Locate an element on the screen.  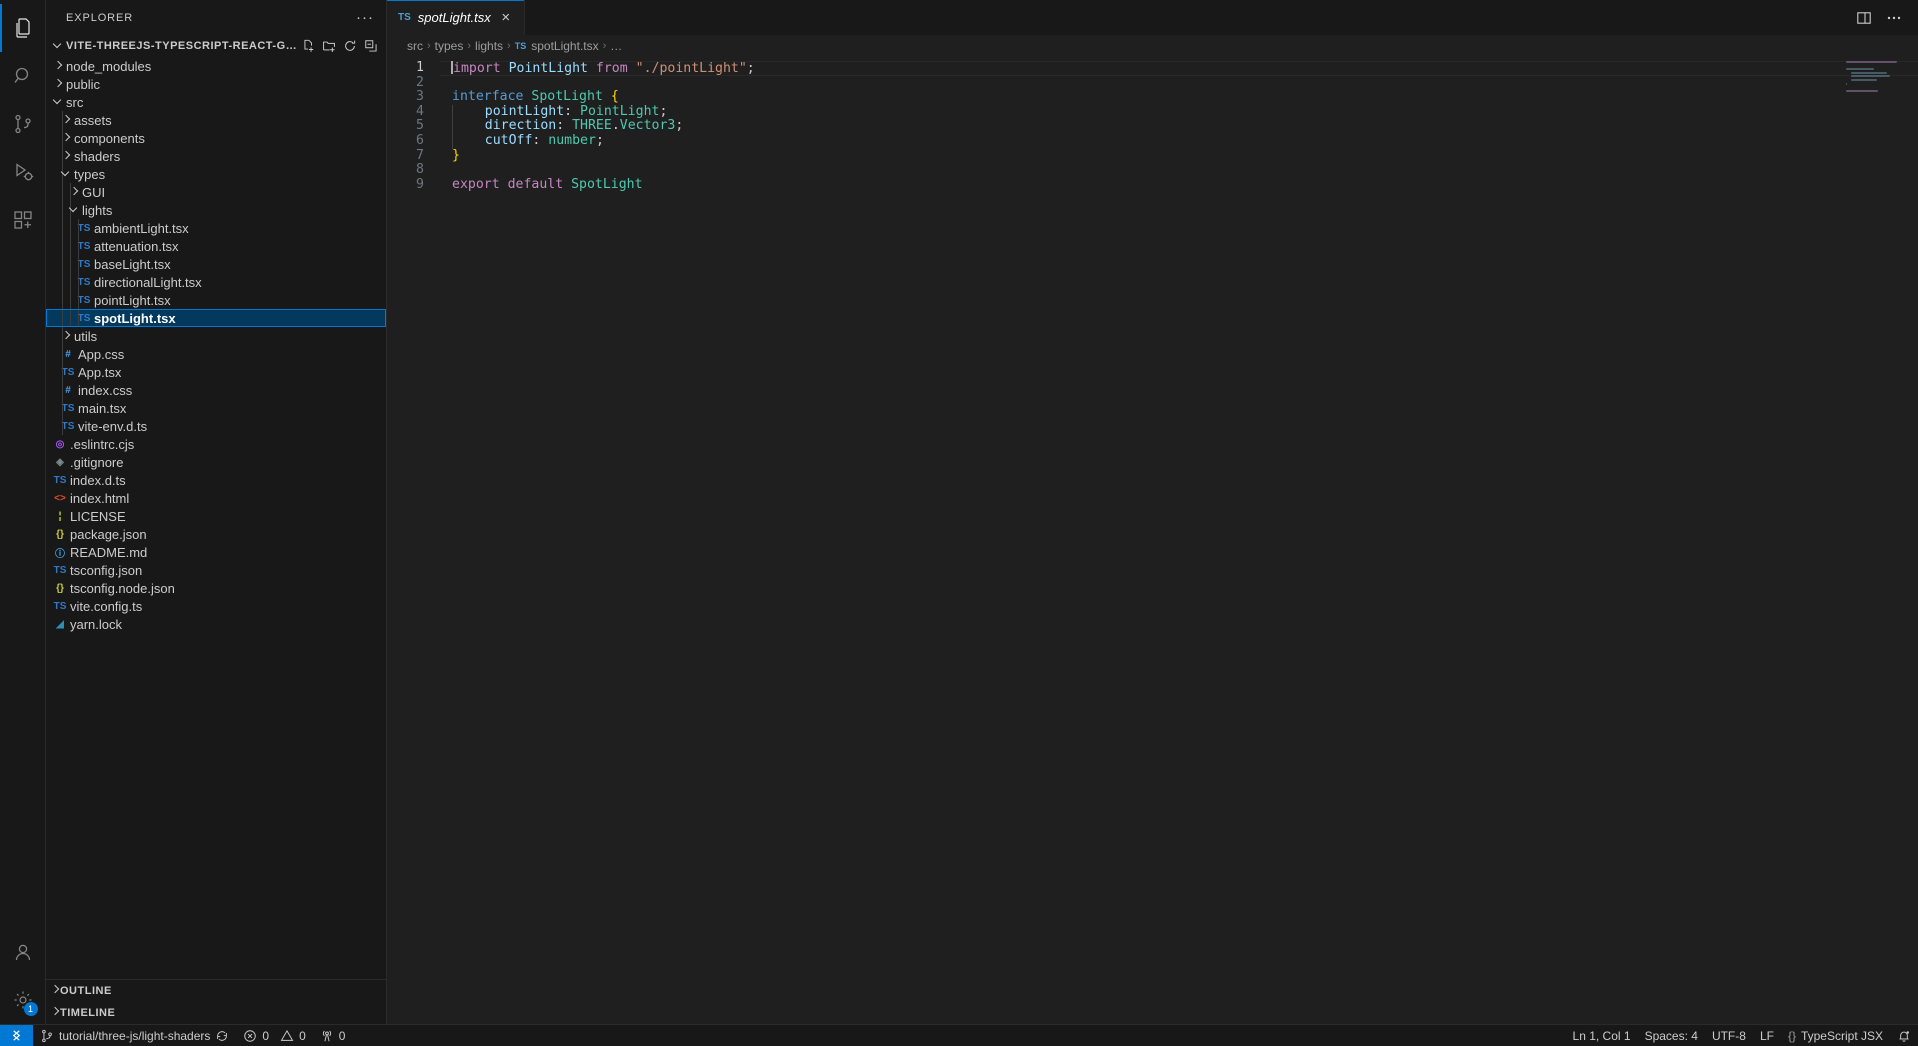
tree-file-row: ¦ LICENSE is located at coordinates (216, 516).